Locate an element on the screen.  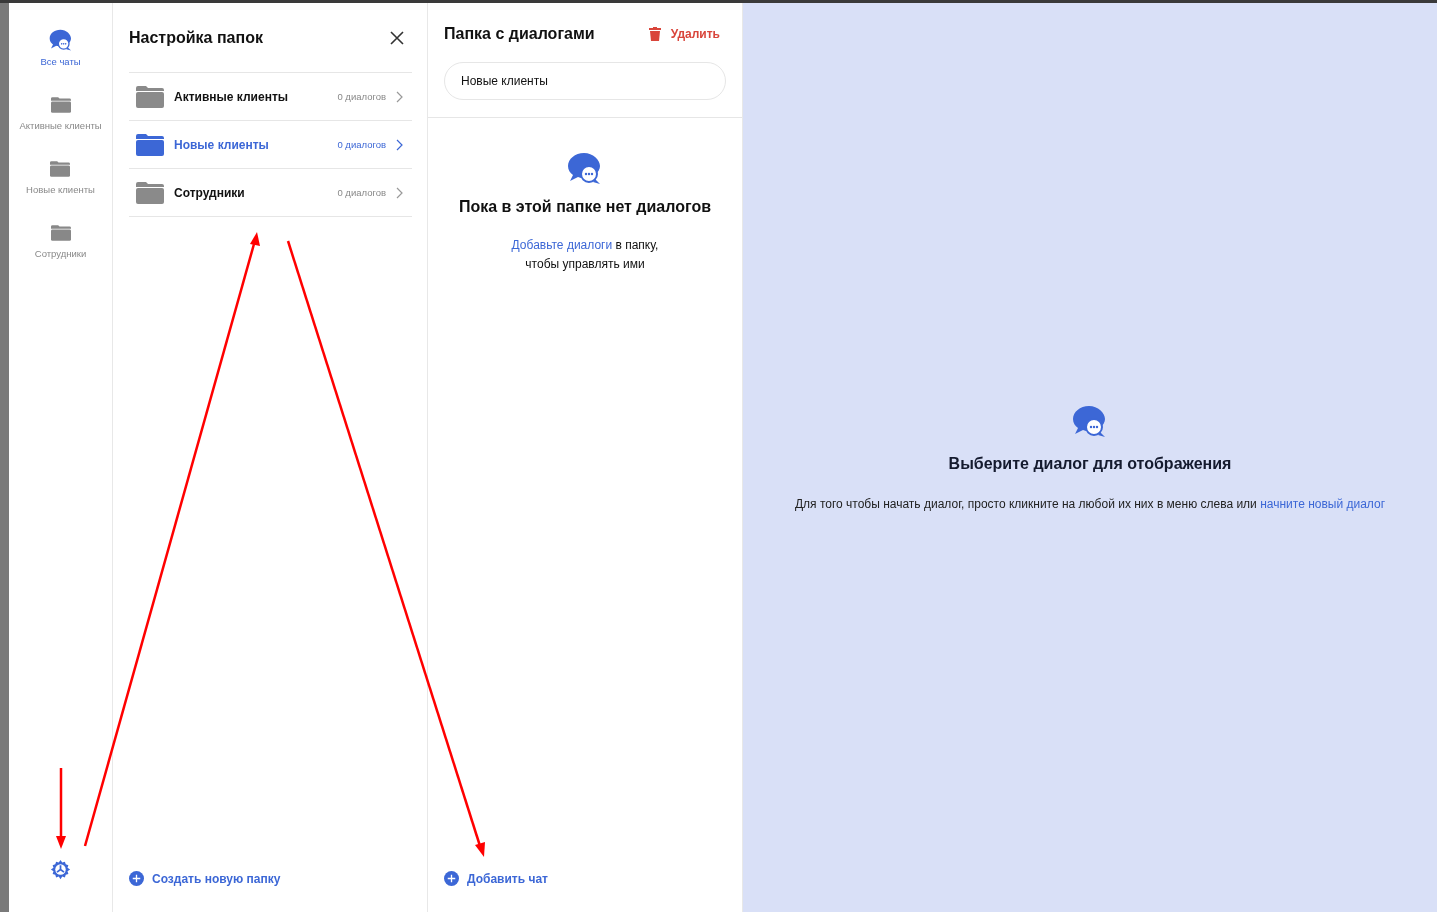
close-button is located at coordinates (397, 37).